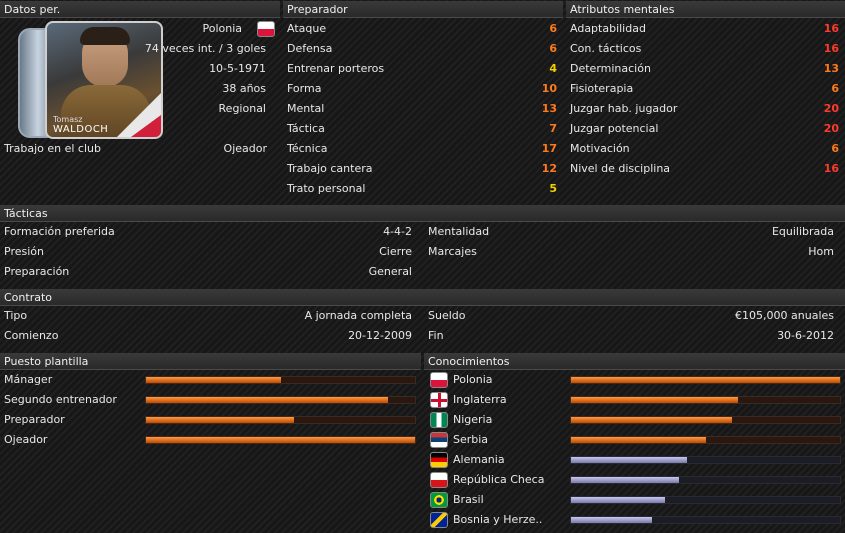 The image size is (845, 533). Describe the element at coordinates (26, 439) in the screenshot. I see `role-label: Ojeador` at that location.